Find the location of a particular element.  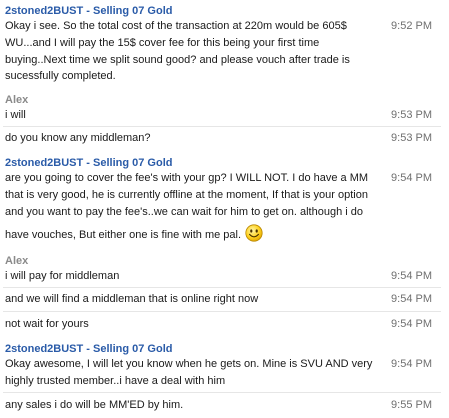

timestamp: 9:52 PM is located at coordinates (411, 26).